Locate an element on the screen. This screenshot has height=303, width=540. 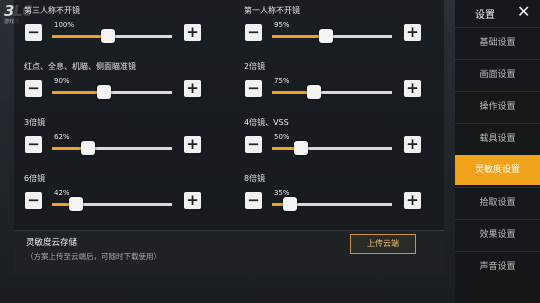
slider-value: 100% is located at coordinates (64, 25).